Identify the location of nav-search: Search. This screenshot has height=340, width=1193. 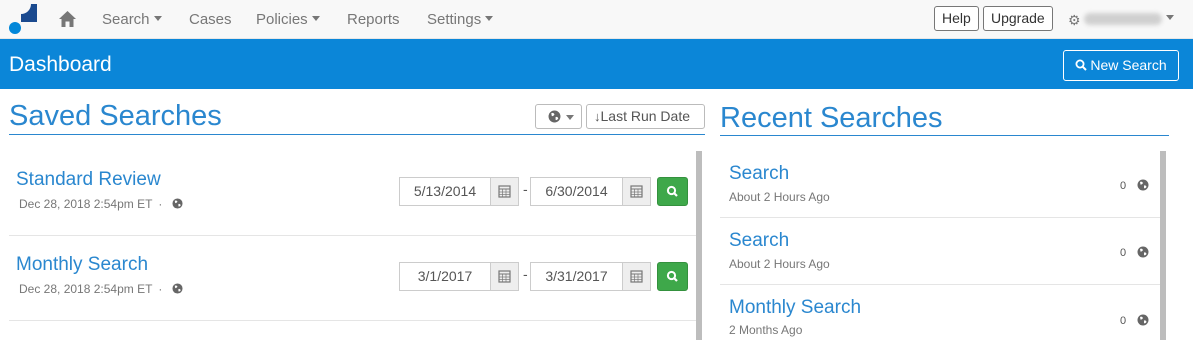
(132, 19).